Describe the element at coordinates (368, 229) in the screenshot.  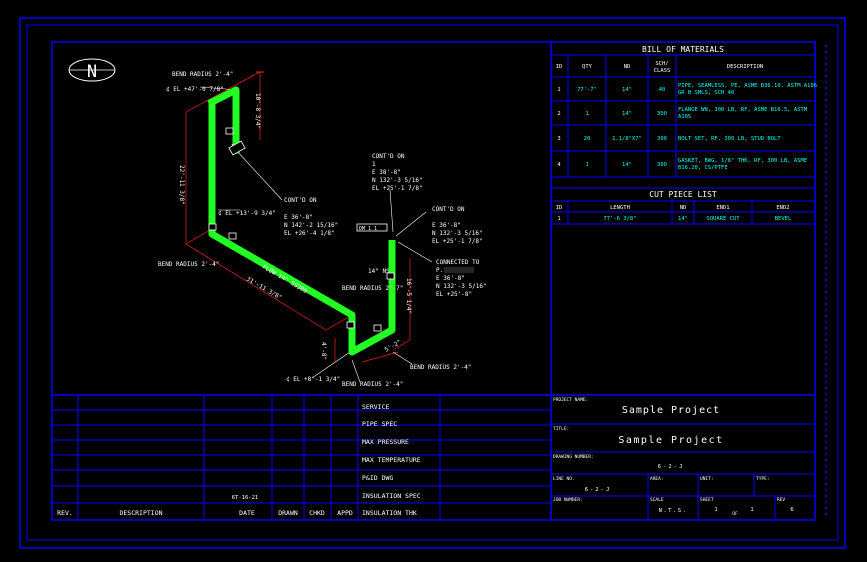
I see `flange-tag: DM 1 1` at that location.